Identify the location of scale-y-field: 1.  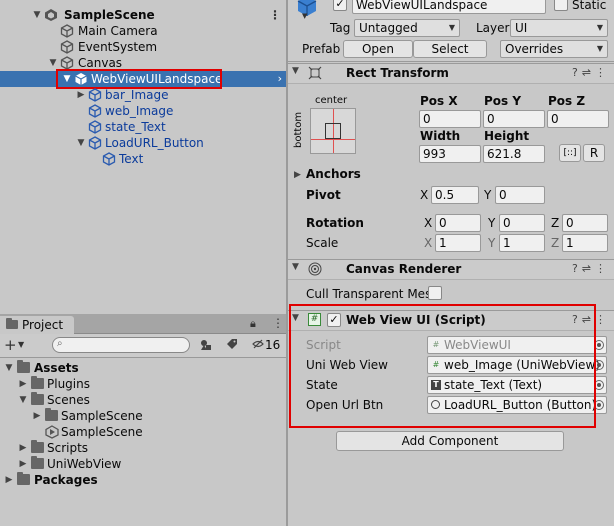
(522, 243).